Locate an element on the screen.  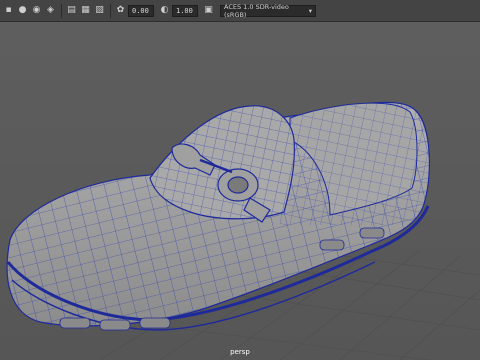
bookmark-icon: ◉ is located at coordinates (36, 11).